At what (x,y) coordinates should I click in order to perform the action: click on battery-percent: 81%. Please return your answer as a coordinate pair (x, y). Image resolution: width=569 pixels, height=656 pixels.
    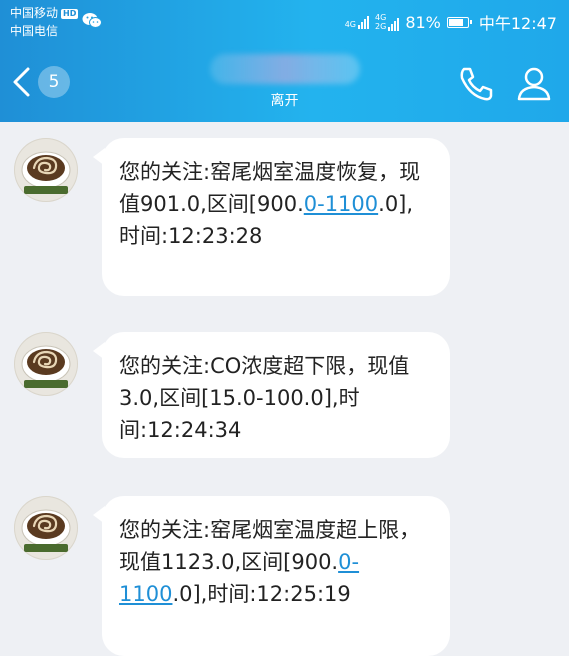
    Looking at the image, I should click on (423, 22).